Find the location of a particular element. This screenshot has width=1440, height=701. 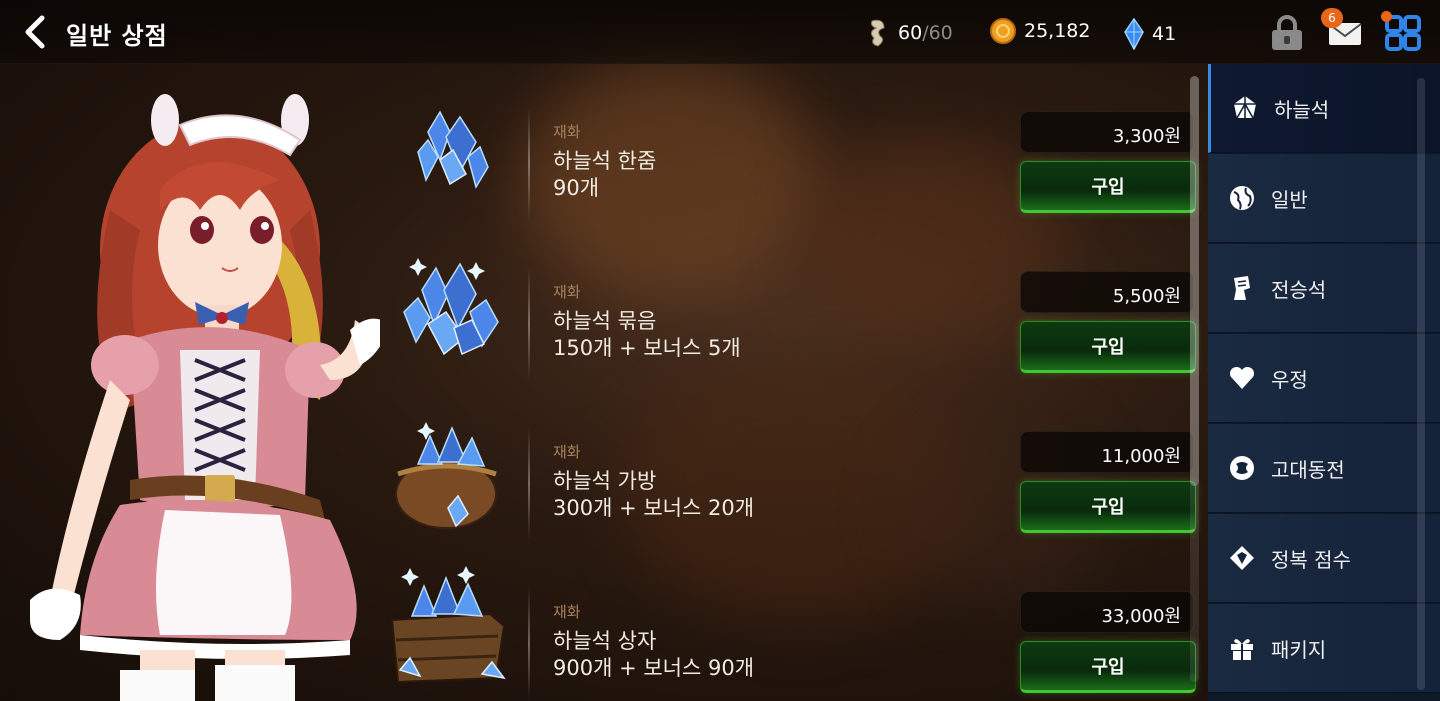

item-price: 33,000원 is located at coordinates (1107, 612).